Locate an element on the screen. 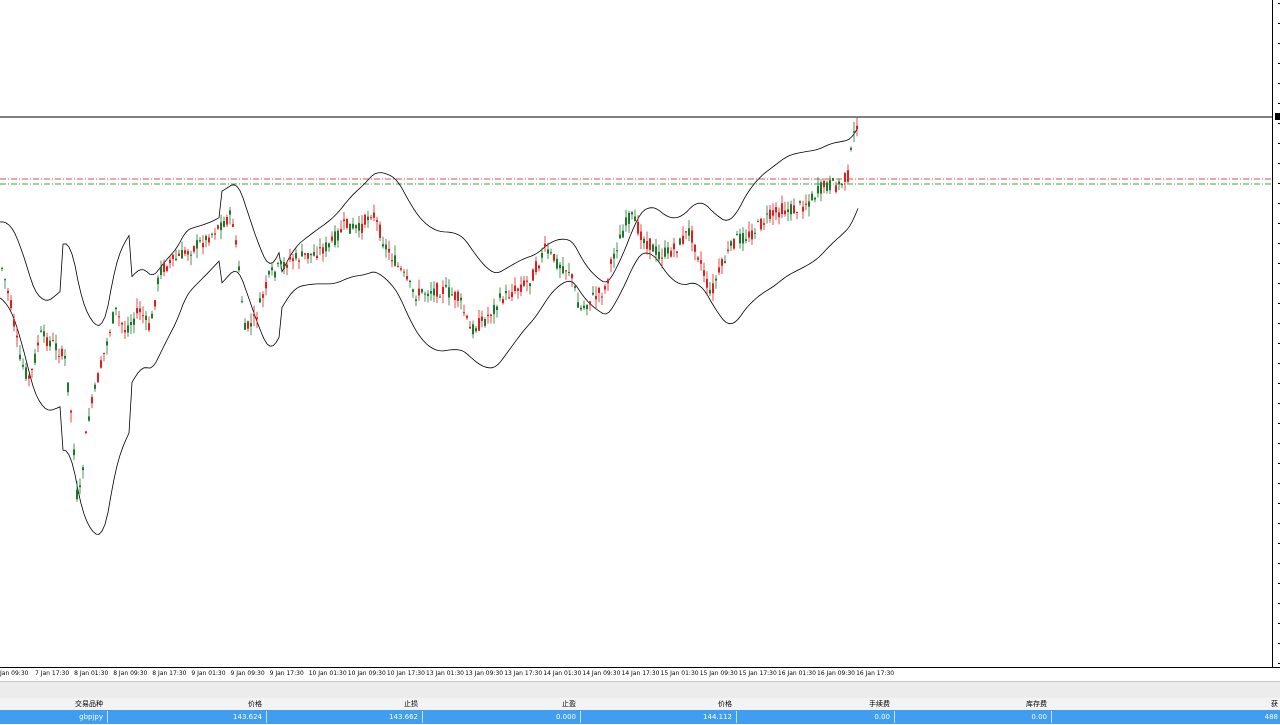  time-axis-label: 14 Jan 09:30 is located at coordinates (601, 673).